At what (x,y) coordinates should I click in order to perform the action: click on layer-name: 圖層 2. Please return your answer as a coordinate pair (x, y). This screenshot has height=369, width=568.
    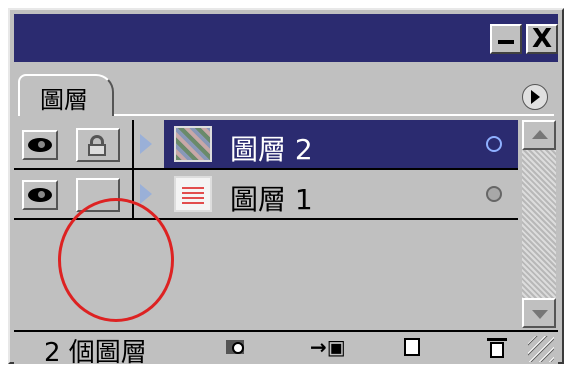
    Looking at the image, I should click on (271, 149).